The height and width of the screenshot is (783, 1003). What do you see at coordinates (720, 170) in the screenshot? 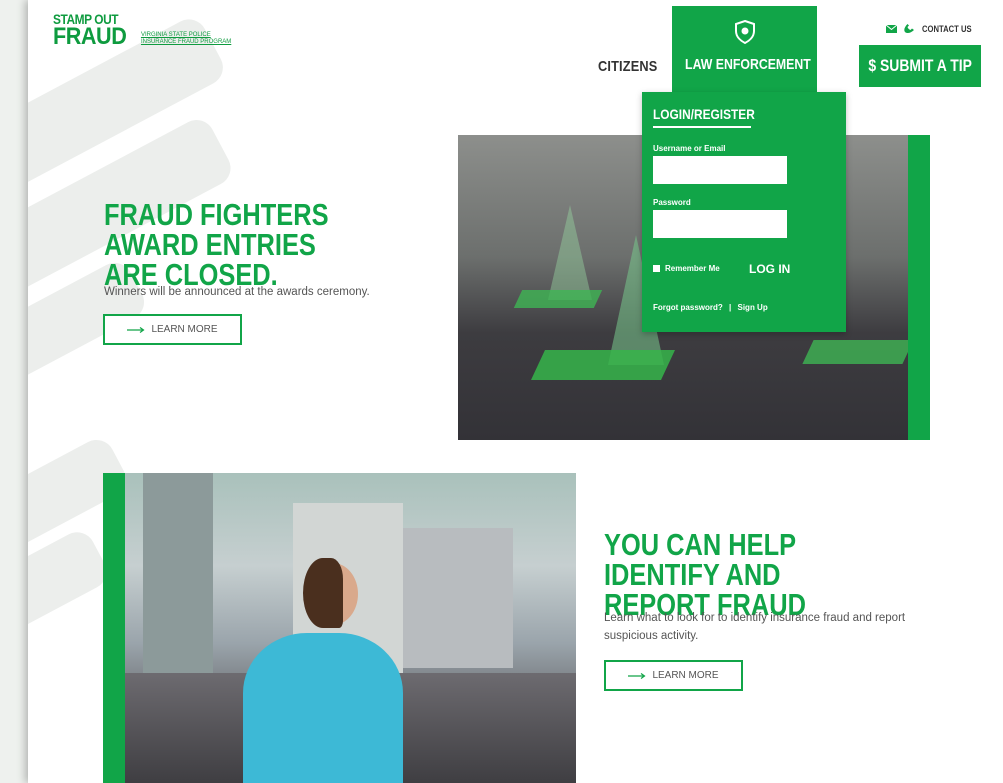
I see `username-input` at bounding box center [720, 170].